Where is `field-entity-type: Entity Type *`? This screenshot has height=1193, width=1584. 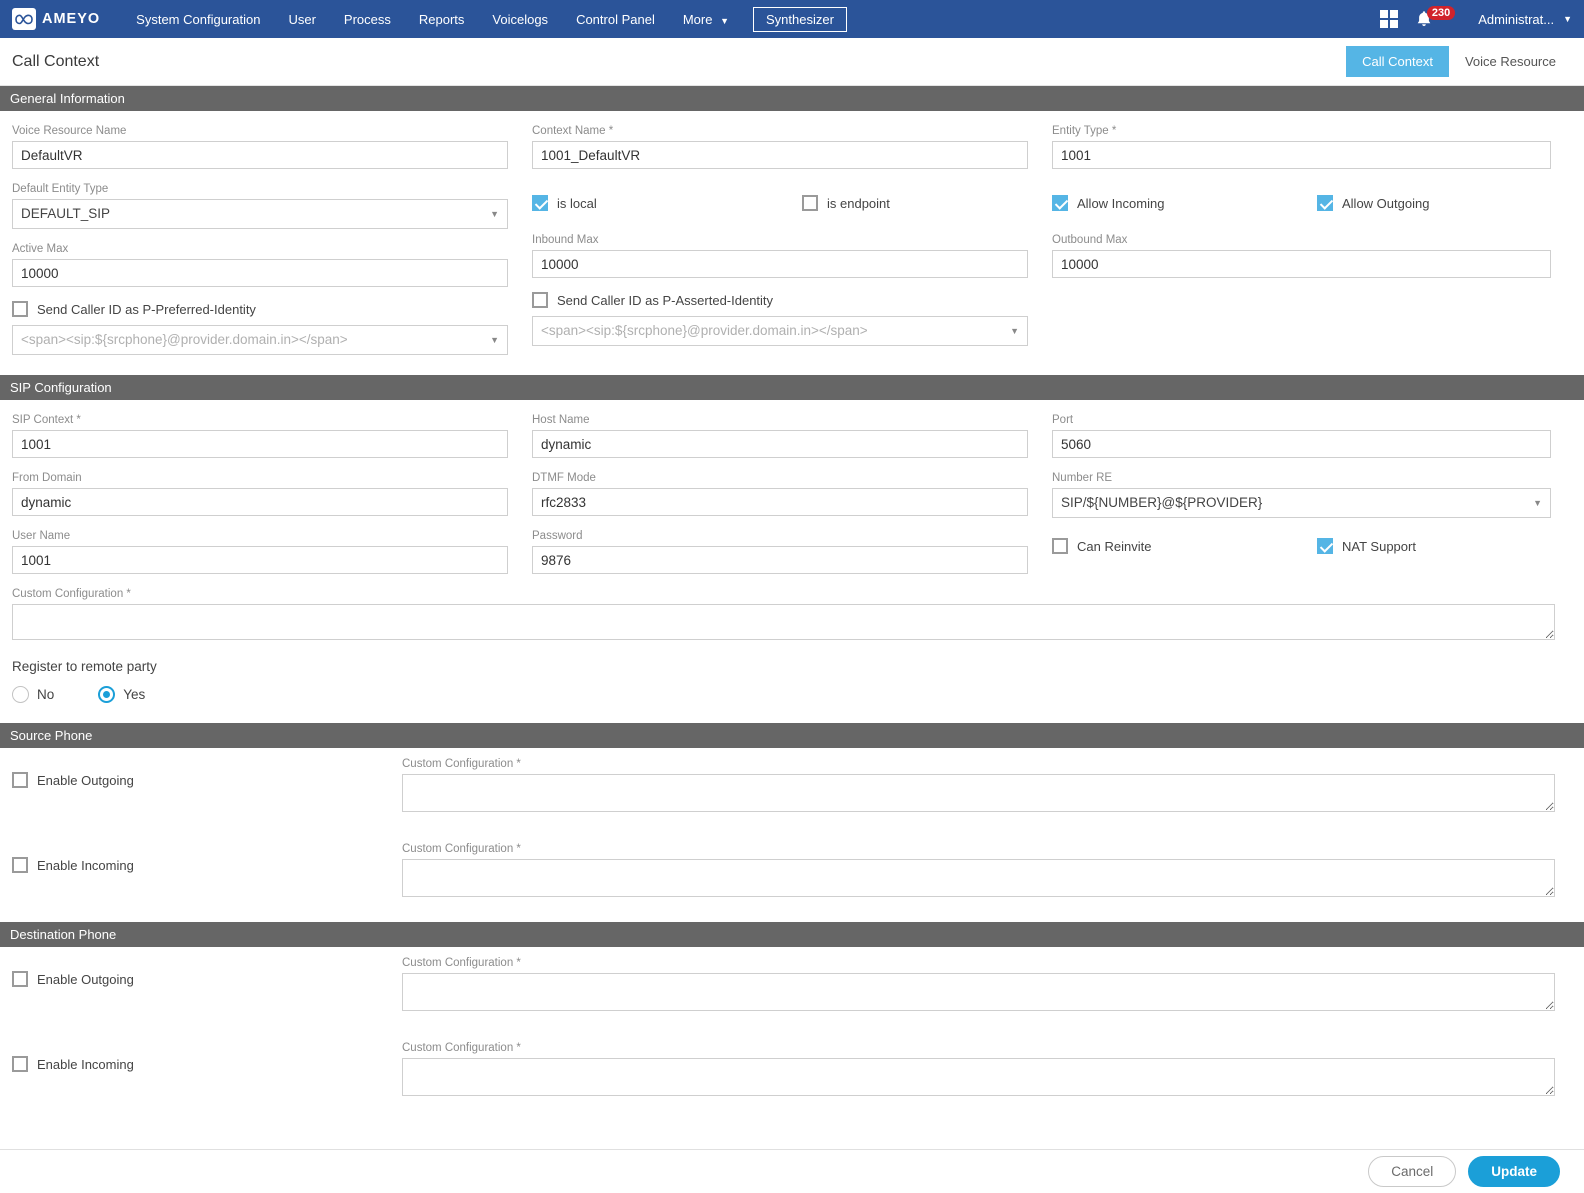 field-entity-type: Entity Type * is located at coordinates (1301, 147).